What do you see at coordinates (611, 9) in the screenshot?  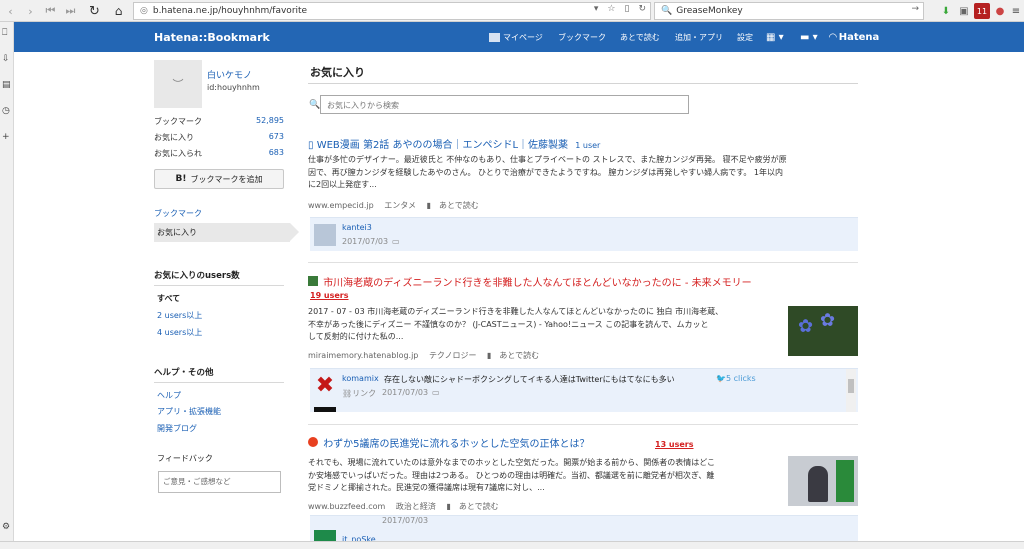 I see `bookmark-star-icon: ☆` at bounding box center [611, 9].